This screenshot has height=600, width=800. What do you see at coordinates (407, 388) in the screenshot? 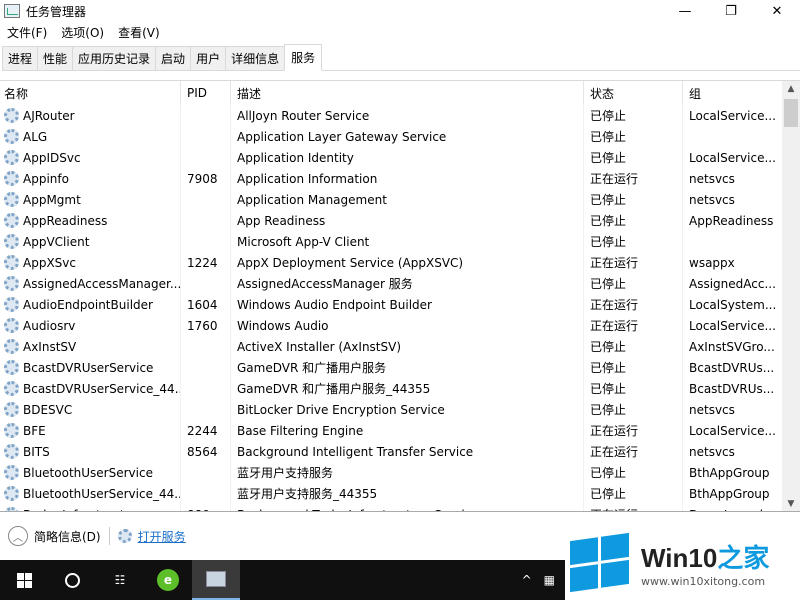
I see `service-description: GameDVR 和广播用户服务_44355` at bounding box center [407, 388].